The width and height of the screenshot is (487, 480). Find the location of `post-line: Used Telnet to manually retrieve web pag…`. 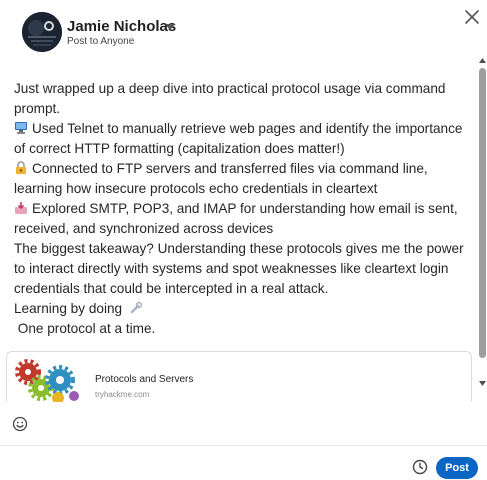

post-line: Used Telnet to manually retrieve web pag… is located at coordinates (238, 138).